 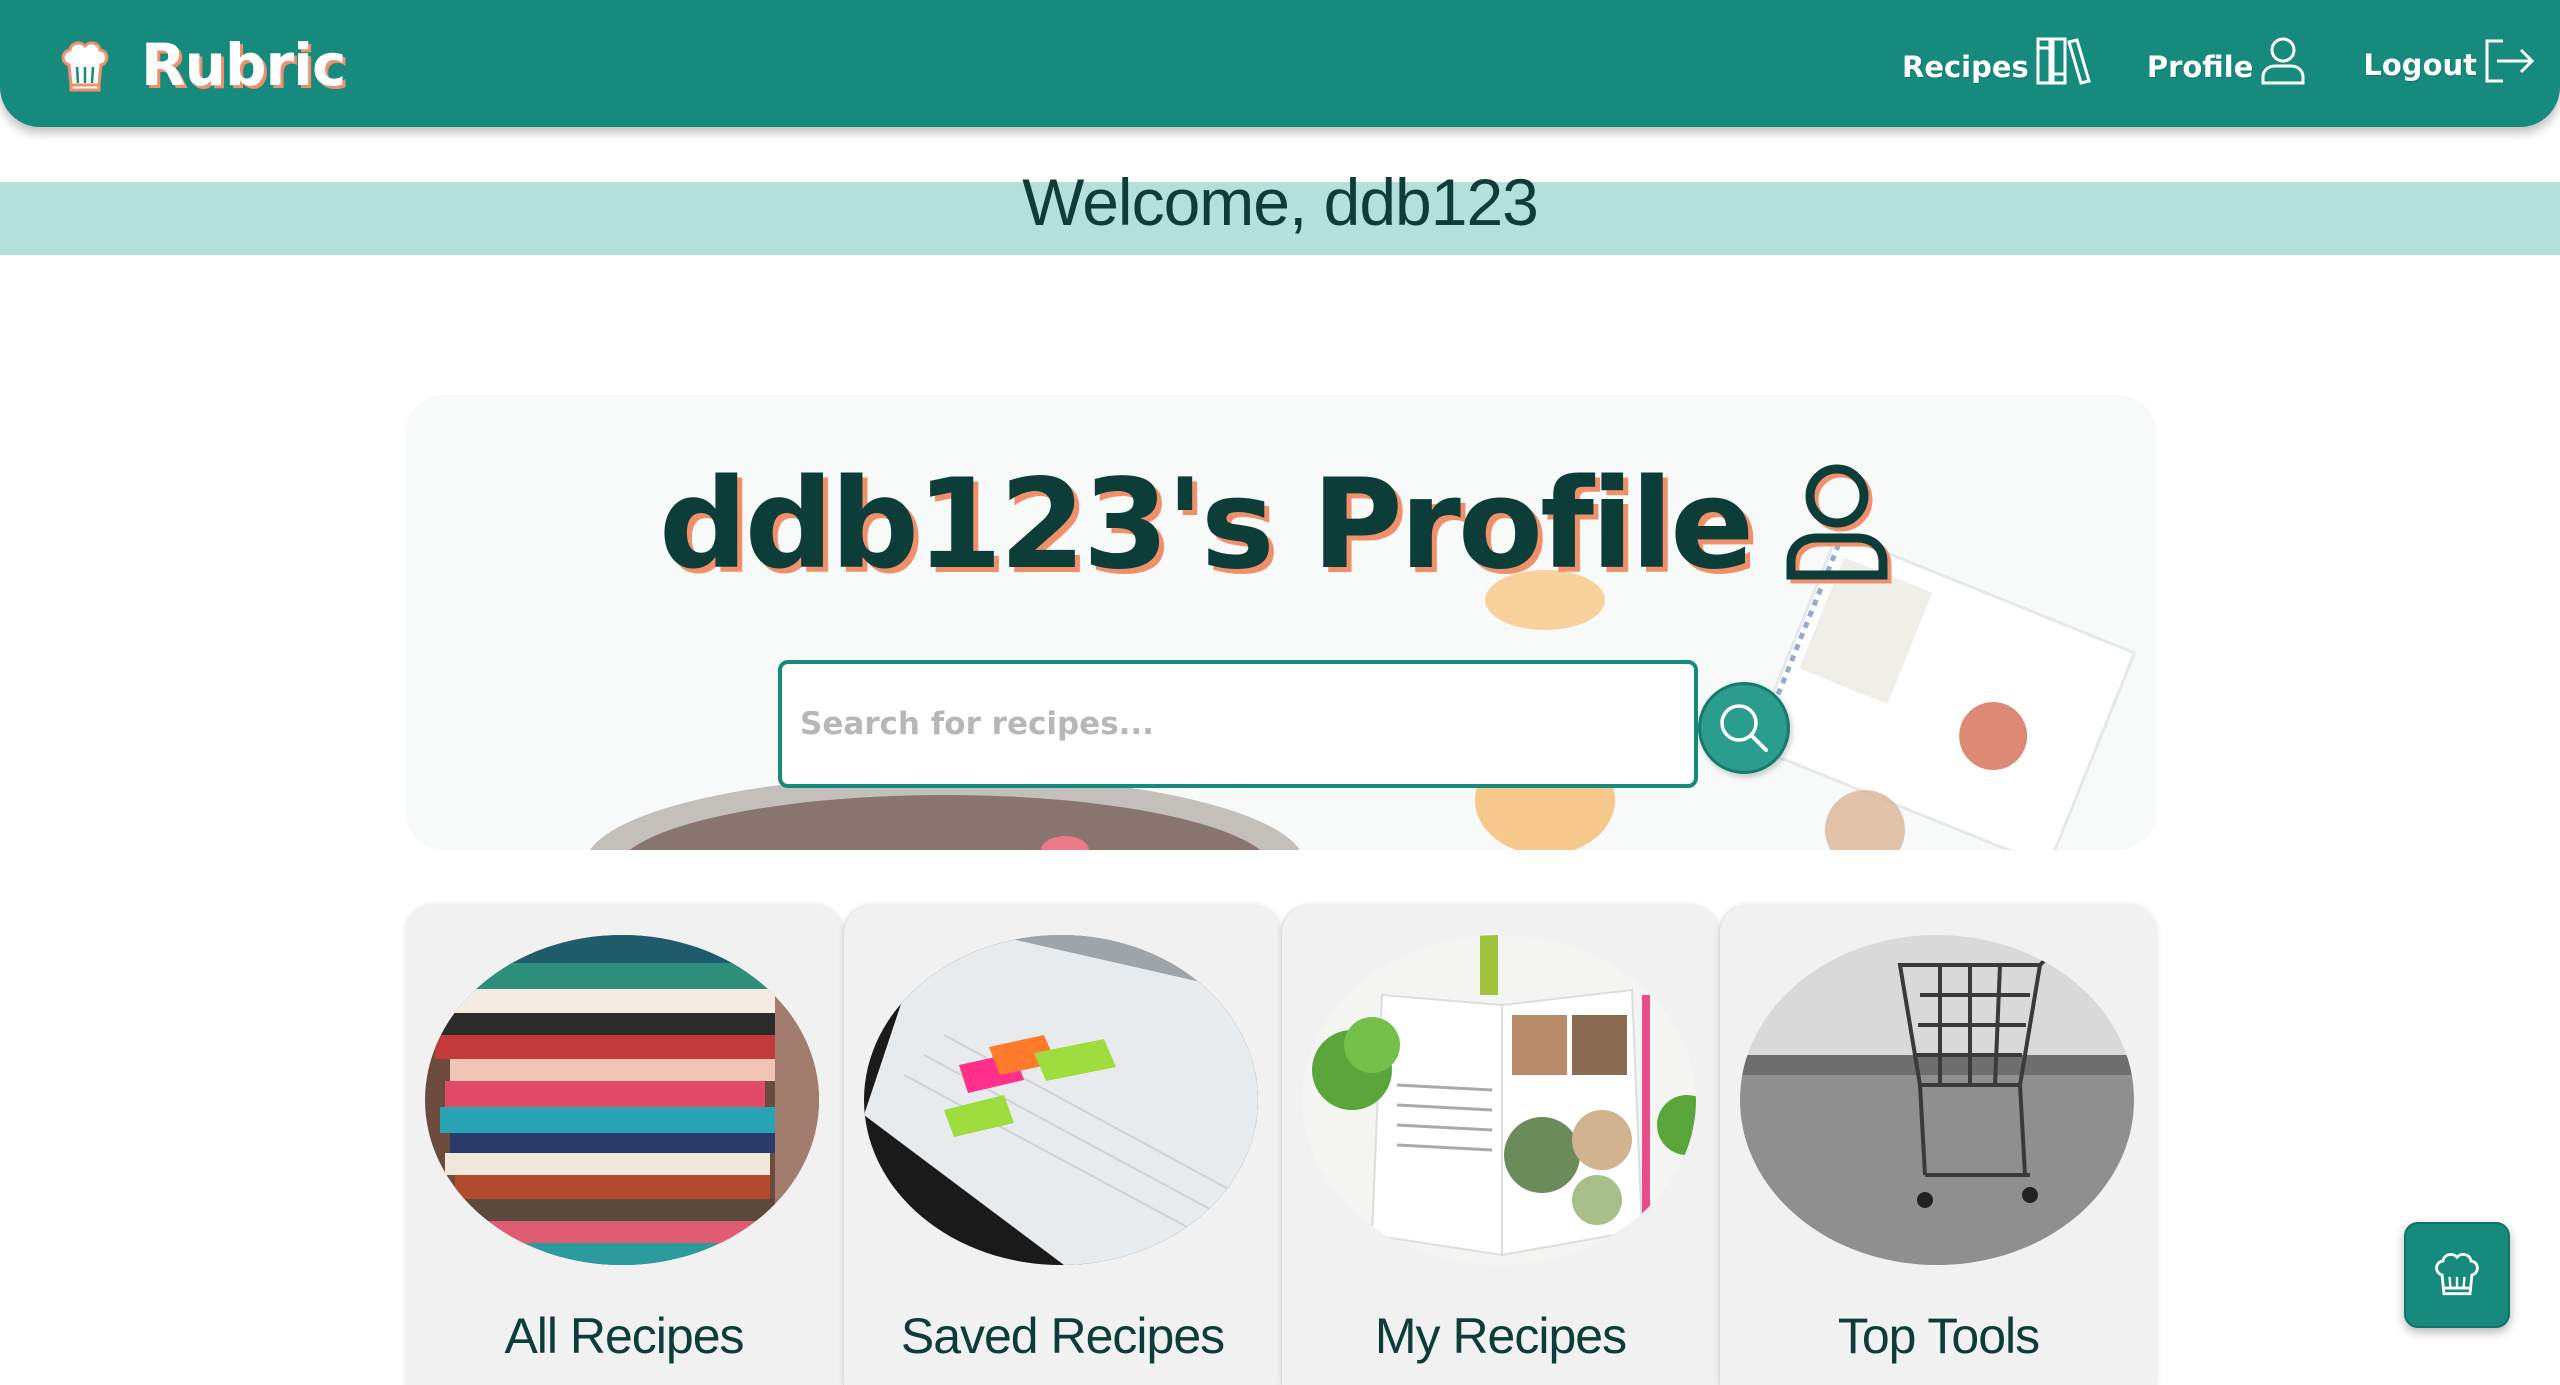 I want to click on card-all-recipes: All Recipes, so click(x=624, y=1145).